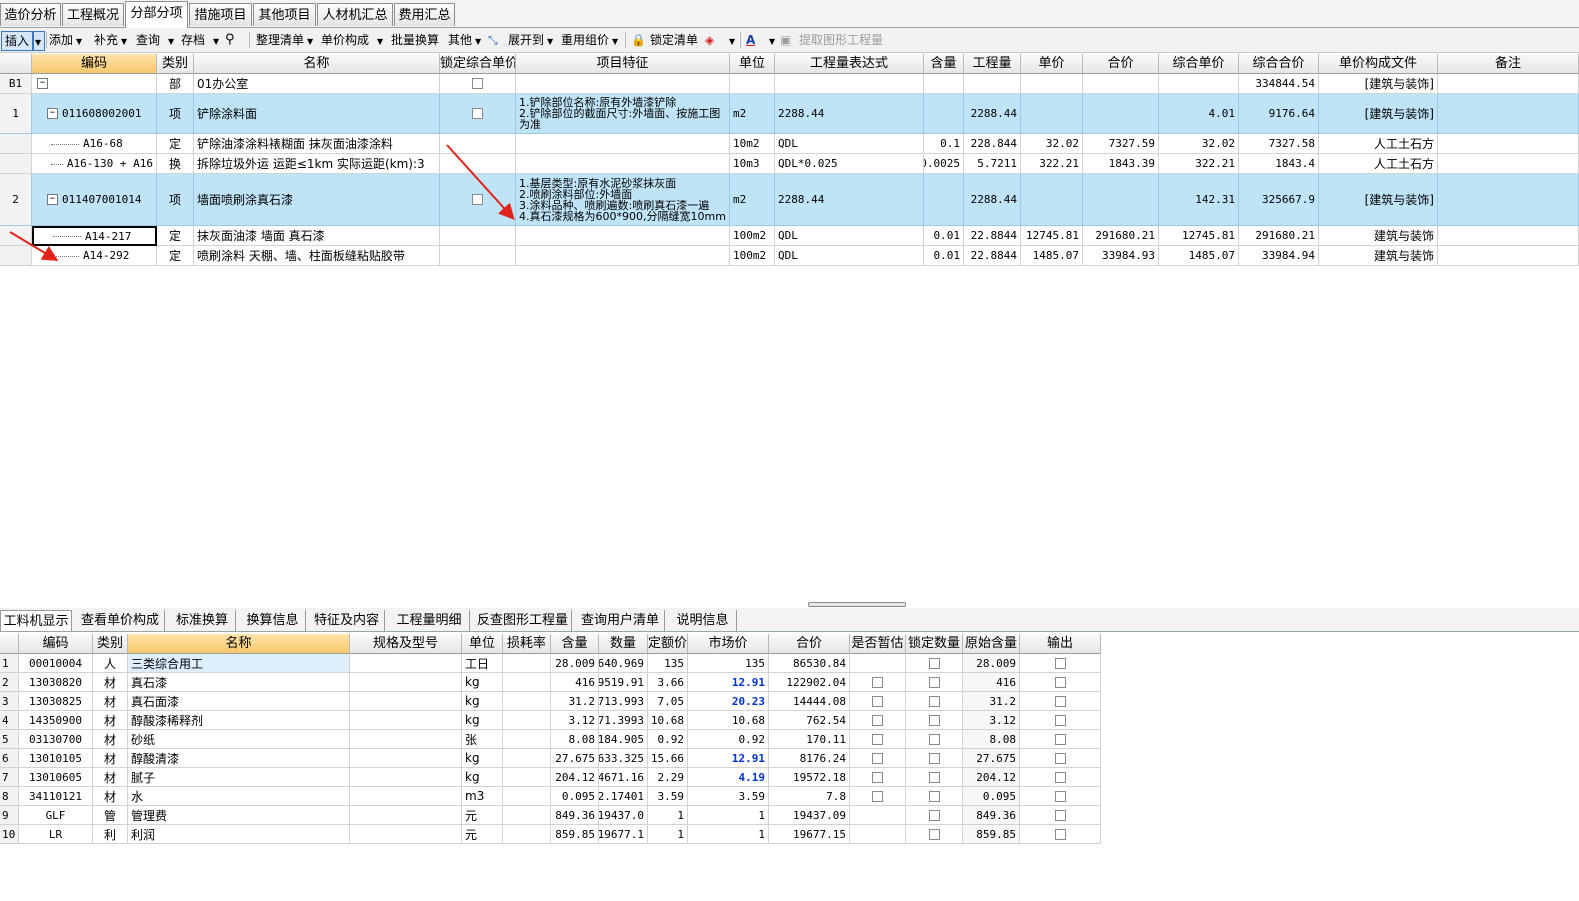  I want to click on code-cell: 00010004, so click(56, 663).